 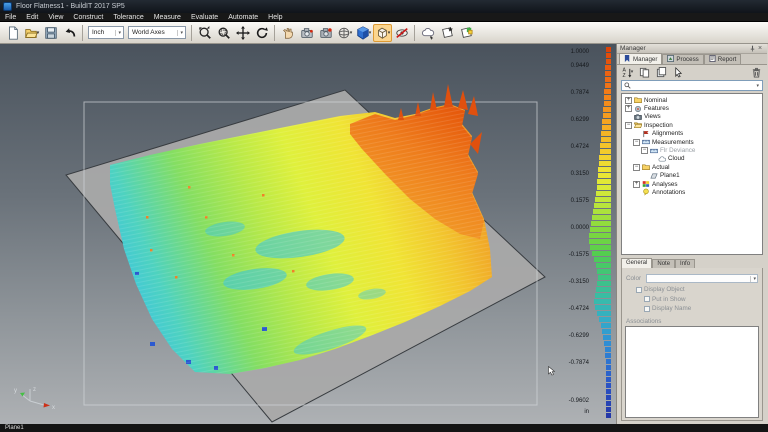 What do you see at coordinates (685, 263) in the screenshot?
I see `detail-tab-info: Info` at bounding box center [685, 263].